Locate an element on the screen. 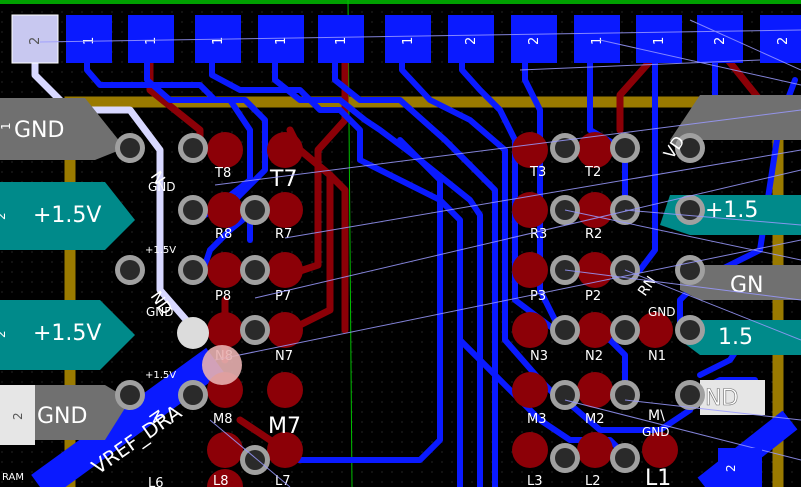 This screenshot has height=487, width=801. bga-ball-label: L2 is located at coordinates (593, 480).